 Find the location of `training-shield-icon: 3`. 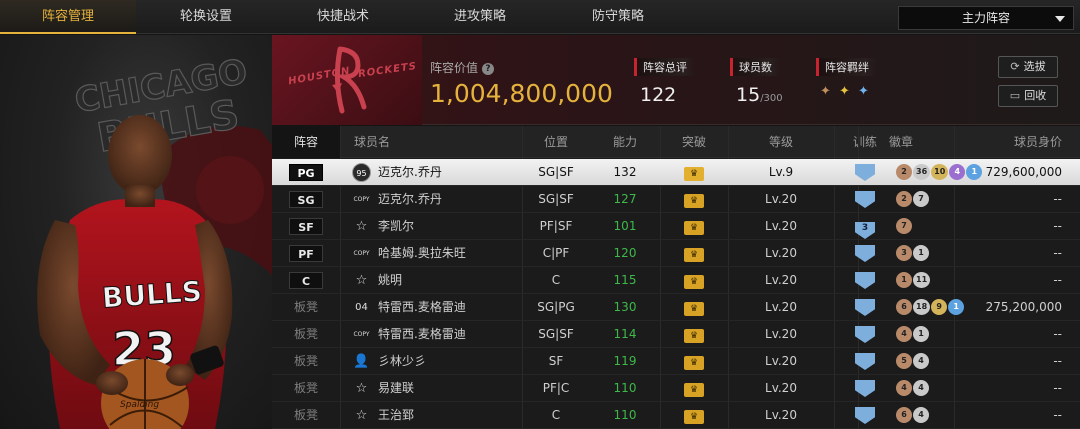

training-shield-icon: 3 is located at coordinates (865, 230).